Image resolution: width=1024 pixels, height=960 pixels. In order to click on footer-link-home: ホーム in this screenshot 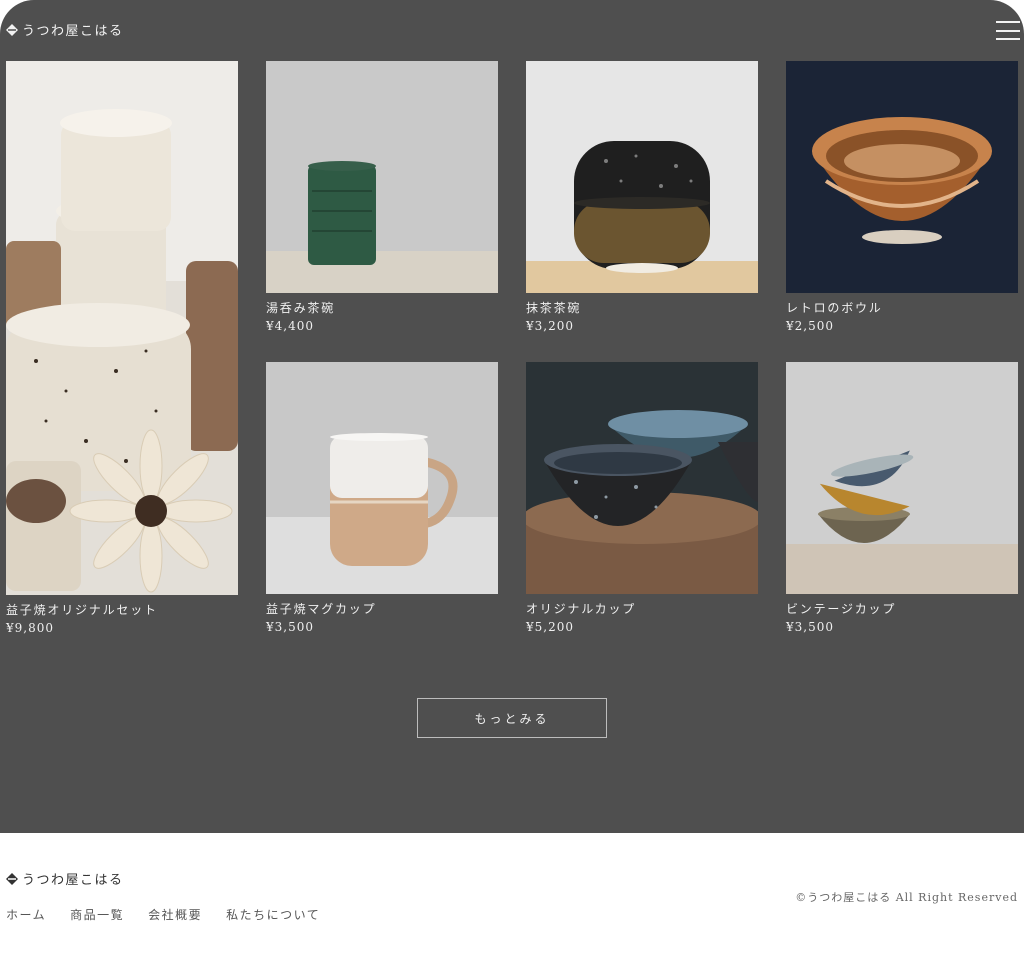, I will do `click(26, 914)`.